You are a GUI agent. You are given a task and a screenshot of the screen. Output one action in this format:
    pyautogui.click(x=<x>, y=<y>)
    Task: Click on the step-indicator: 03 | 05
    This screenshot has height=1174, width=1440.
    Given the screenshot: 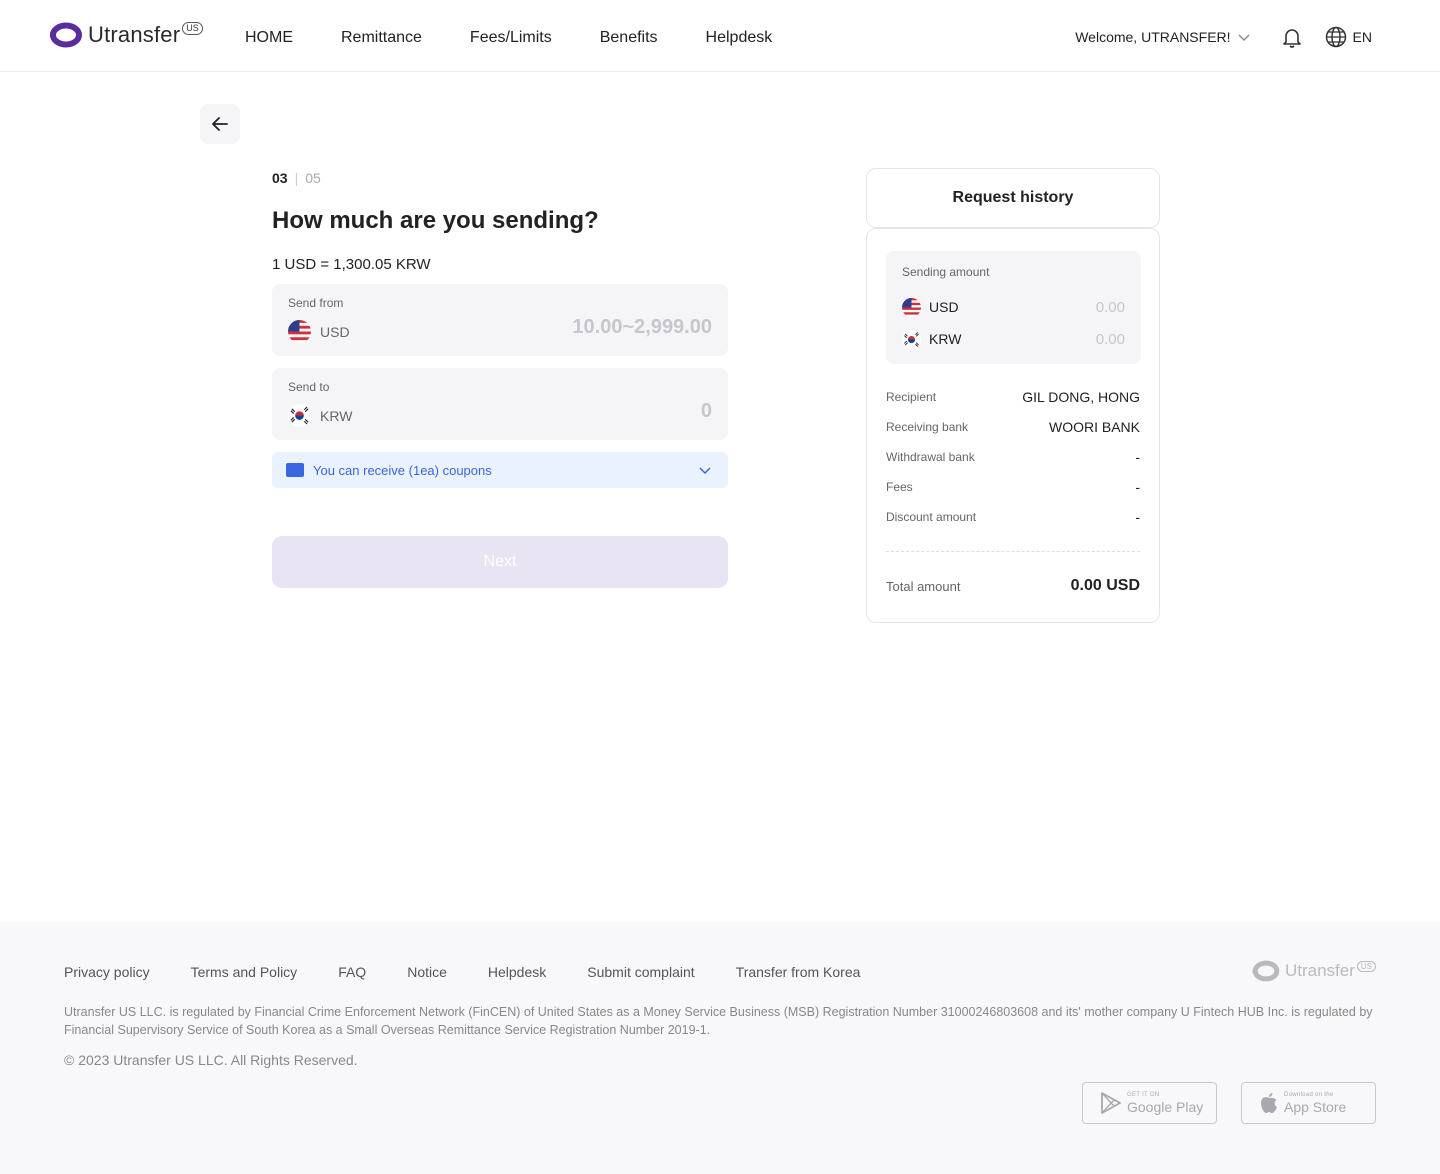 What is the action you would take?
    pyautogui.click(x=296, y=178)
    